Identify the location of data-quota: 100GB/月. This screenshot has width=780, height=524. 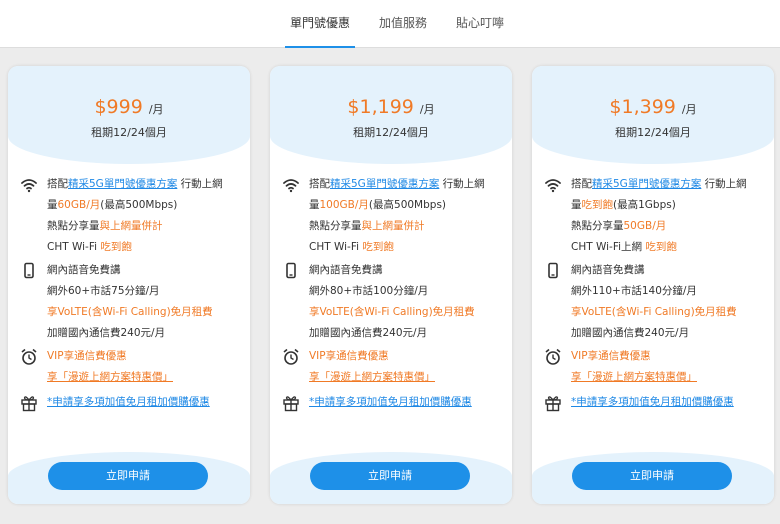
(344, 205).